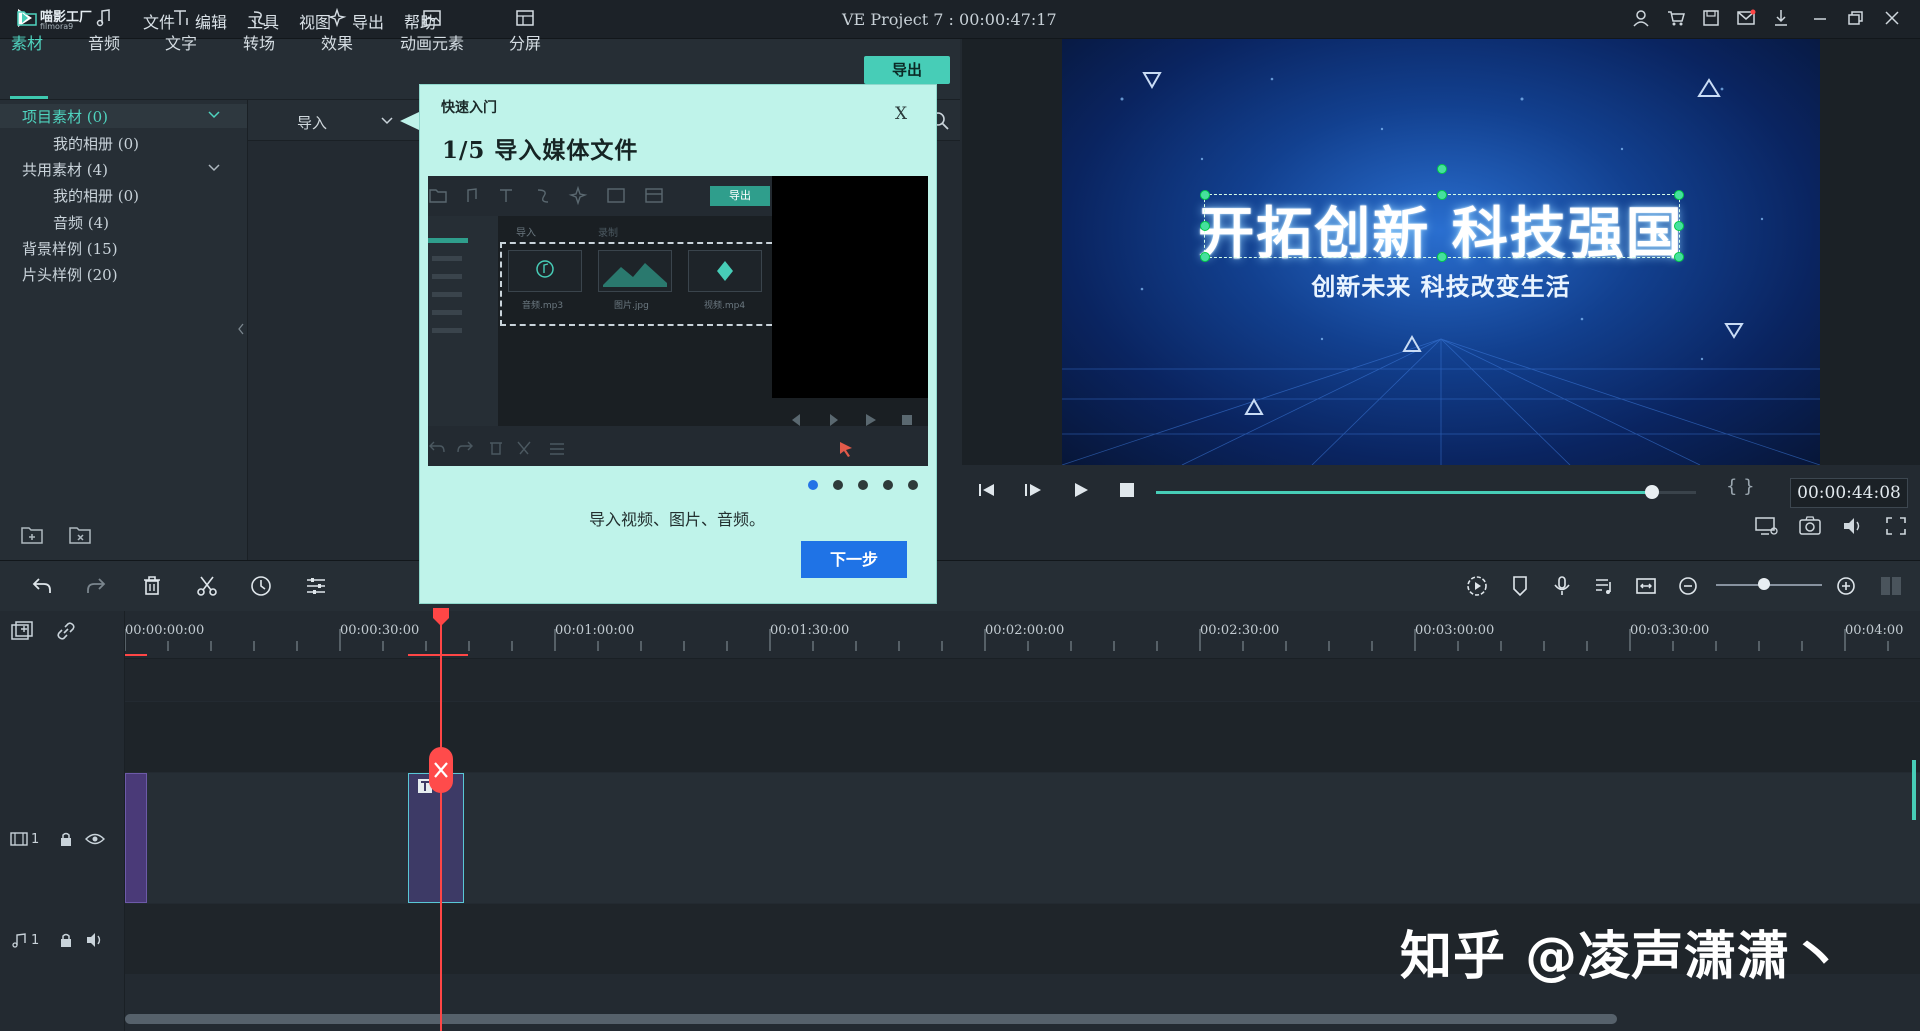 Image resolution: width=1920 pixels, height=1031 pixels. What do you see at coordinates (81, 535) in the screenshot?
I see `delete-folder-icon` at bounding box center [81, 535].